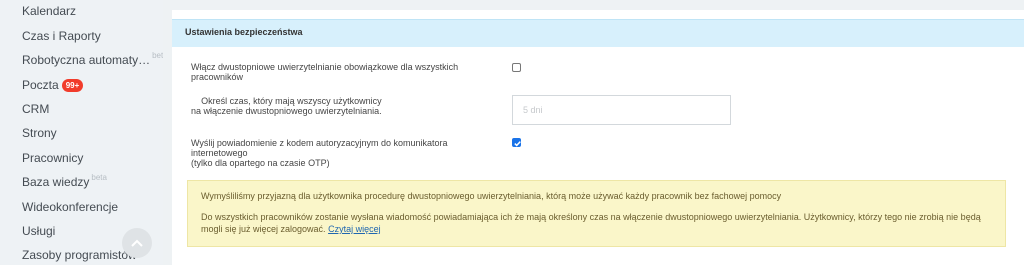  I want to click on sidebar-item-label: Baza wiedzy, so click(56, 182).